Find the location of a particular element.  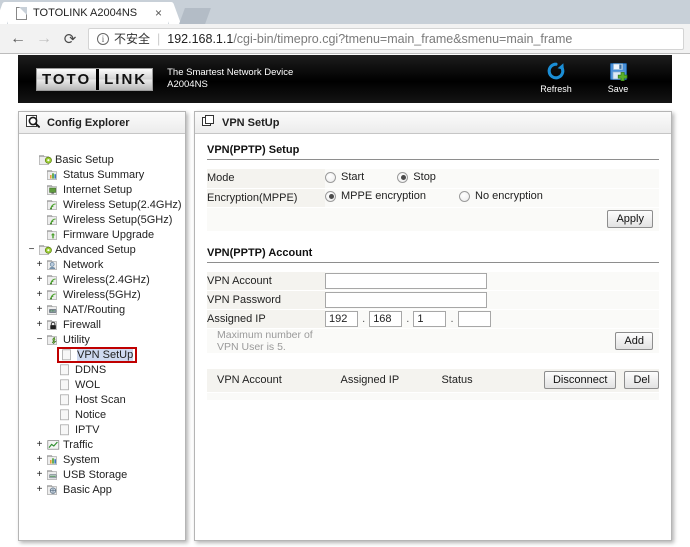

tree-item-content: Notice is located at coordinates (82, 415).